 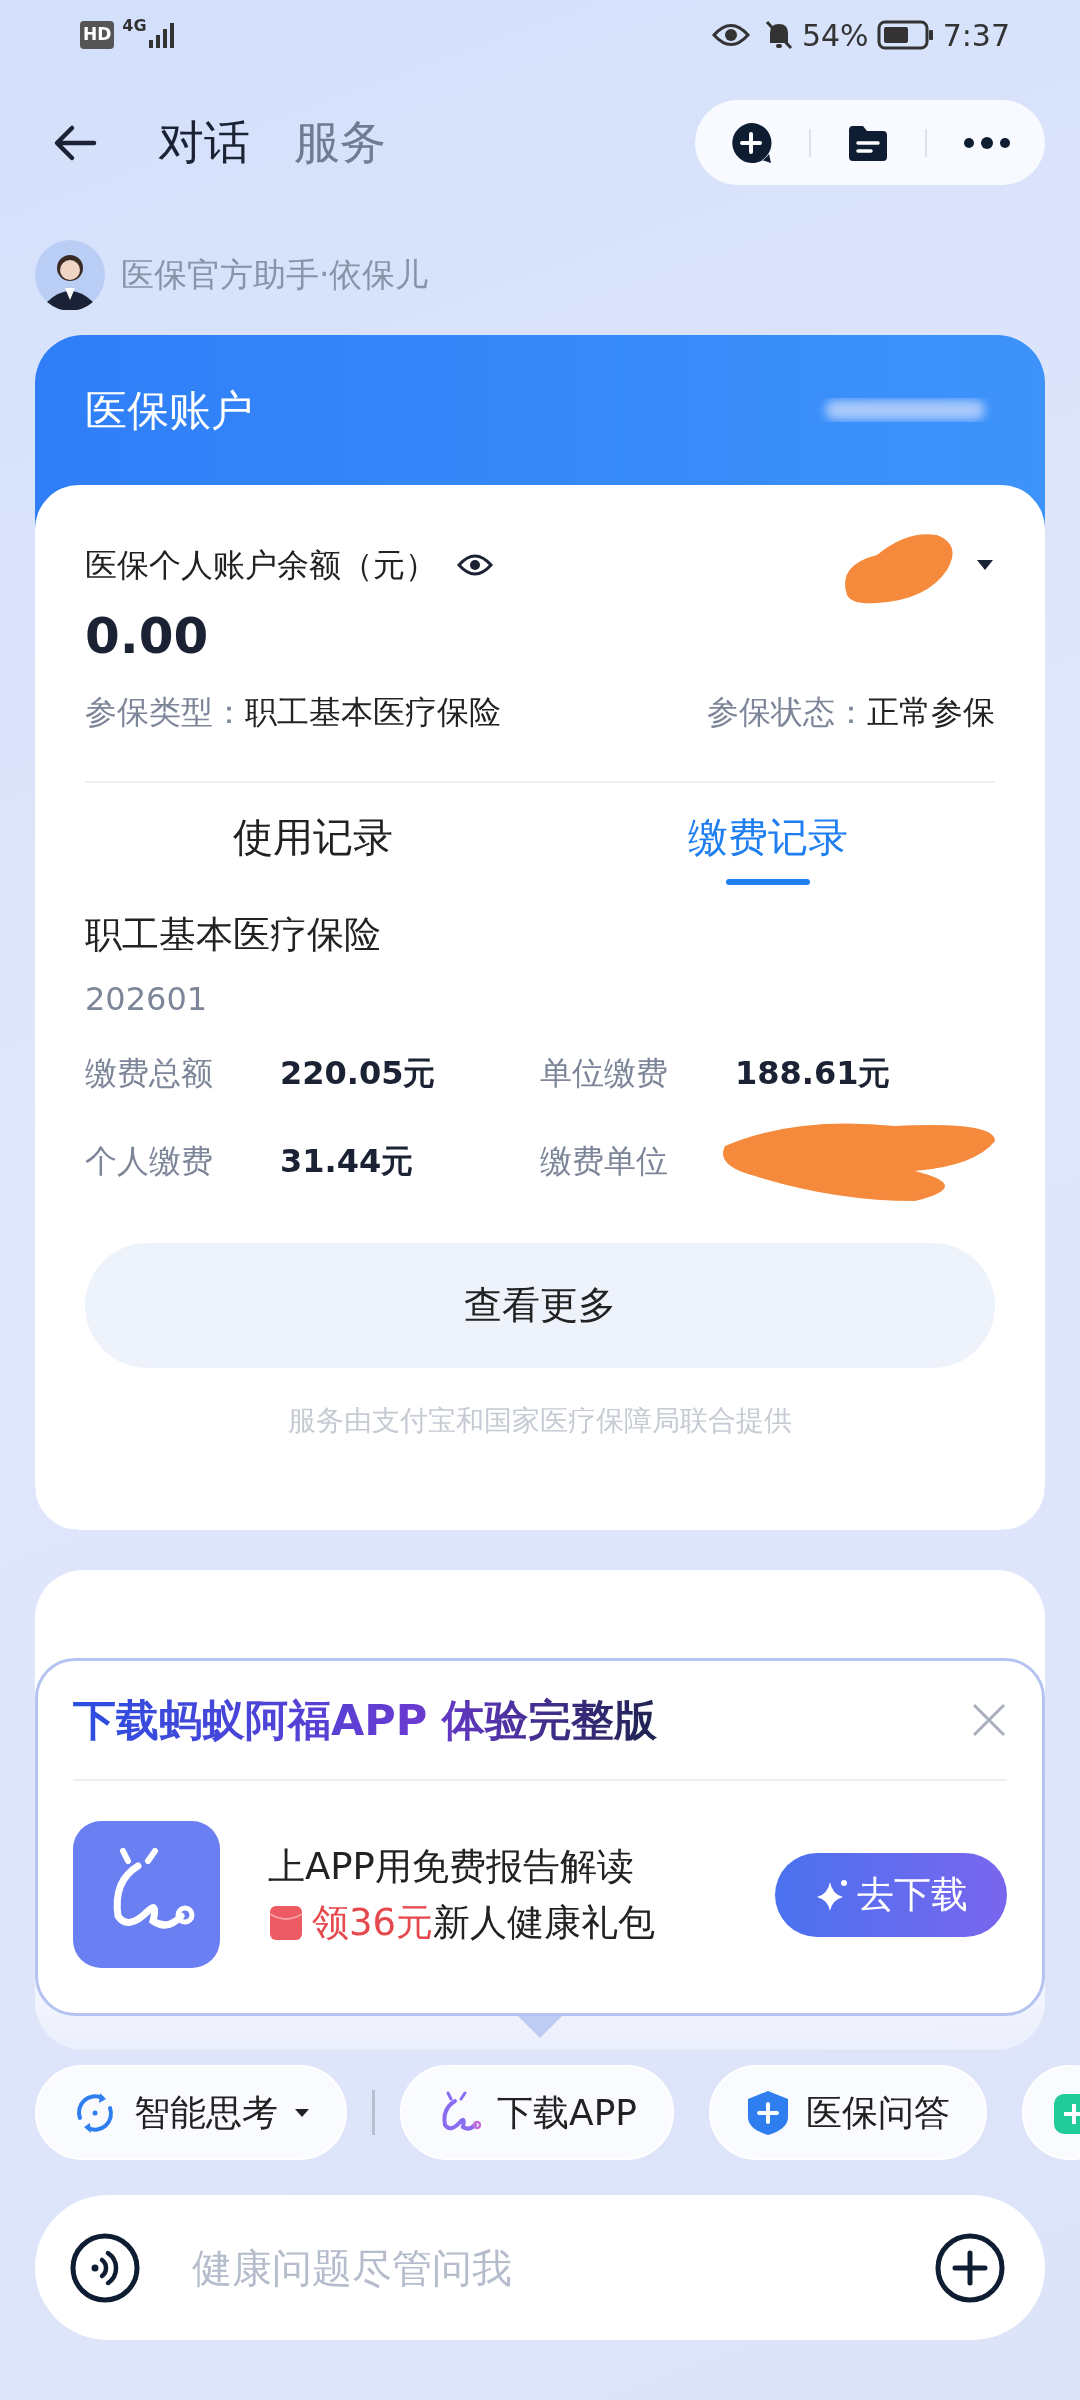 I want to click on new-chat-icon, so click(x=751, y=142).